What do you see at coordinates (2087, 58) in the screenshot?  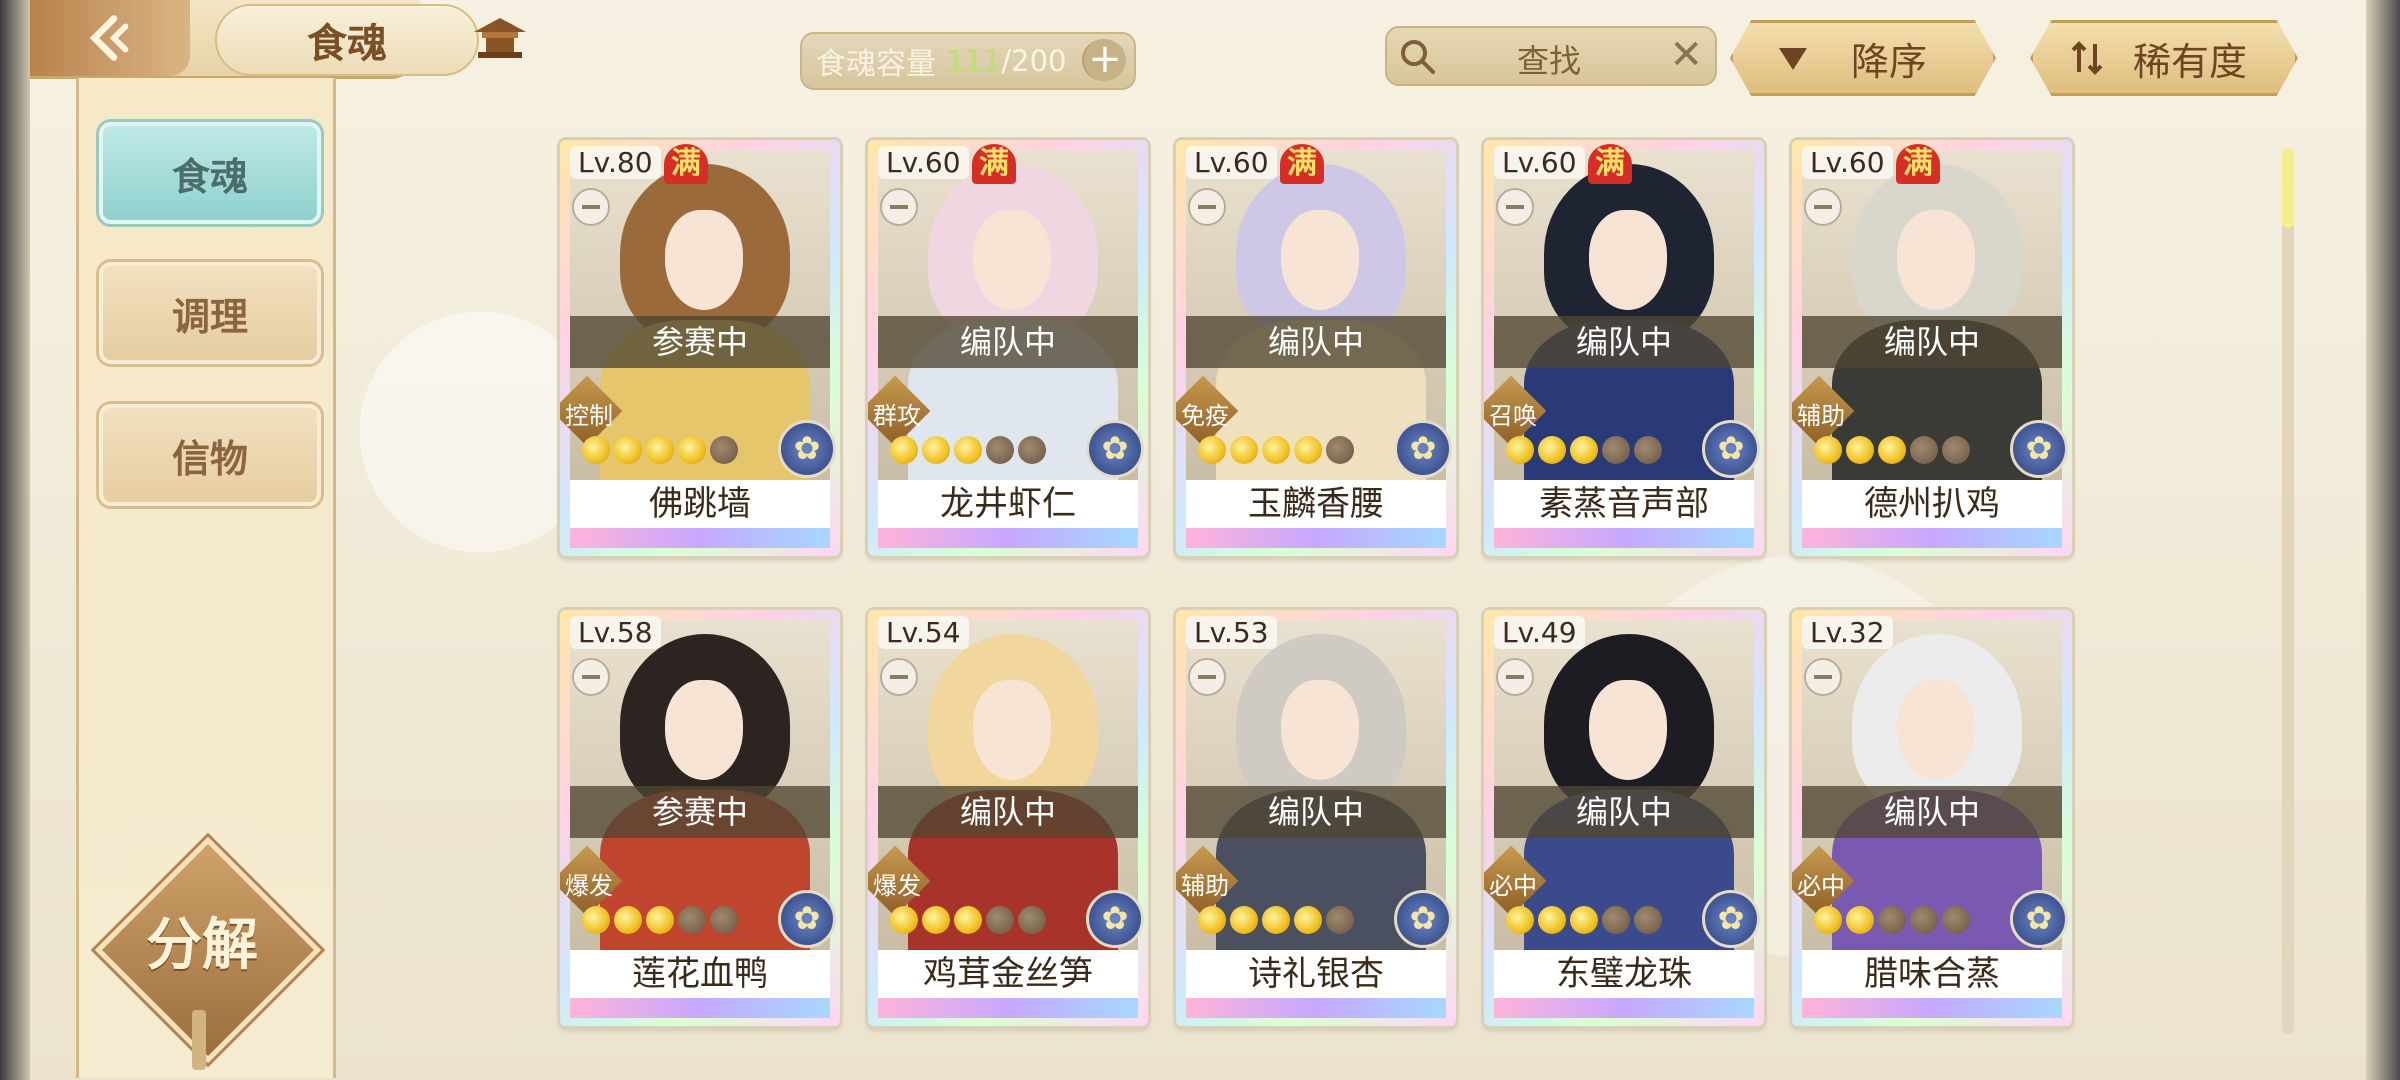 I see `sort-arrows-icon` at bounding box center [2087, 58].